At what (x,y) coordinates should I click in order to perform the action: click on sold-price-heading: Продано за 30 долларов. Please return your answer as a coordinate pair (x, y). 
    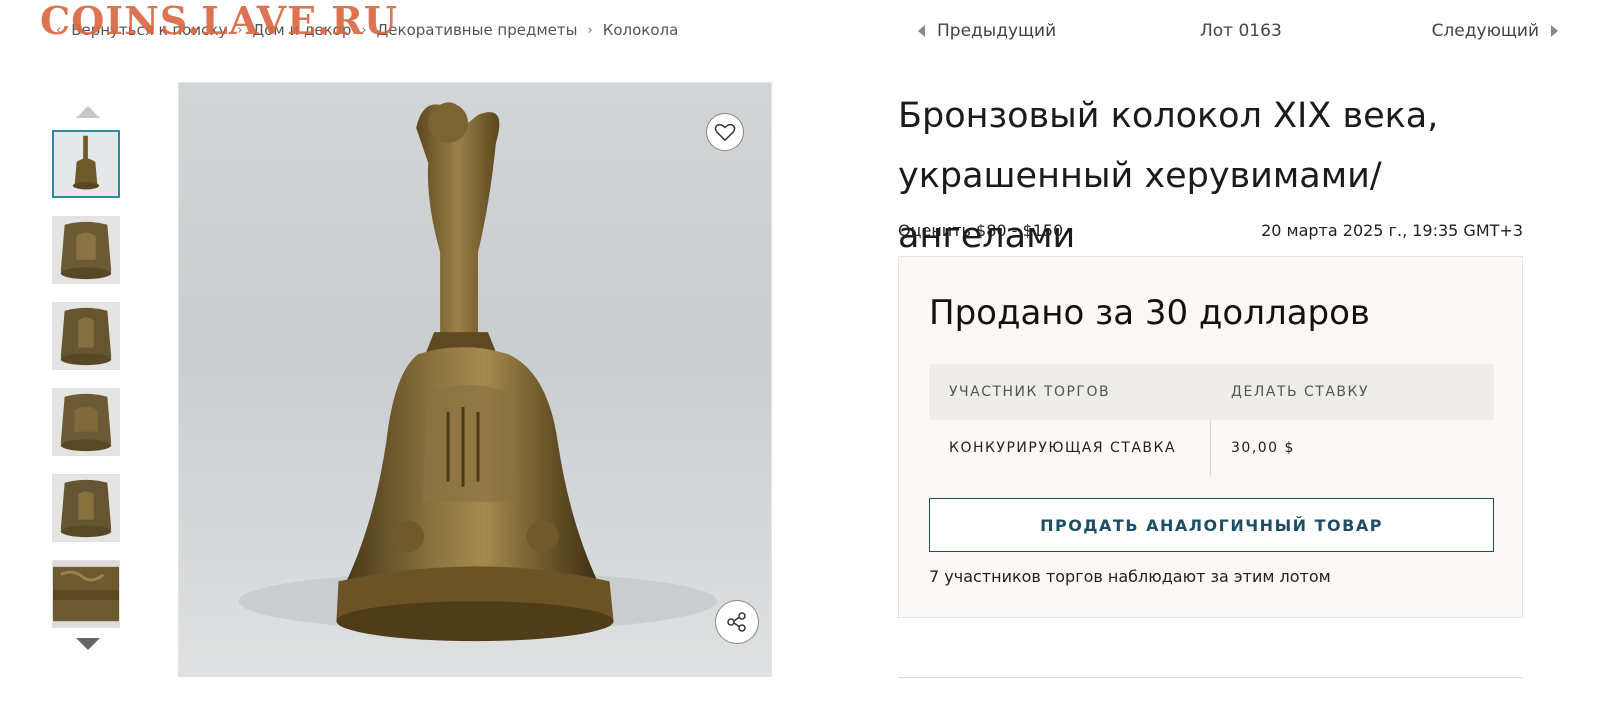
    Looking at the image, I should click on (1149, 313).